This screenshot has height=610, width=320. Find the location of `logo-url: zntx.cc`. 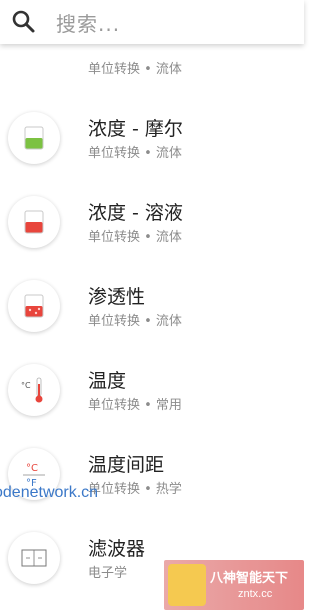

logo-url: zntx.cc is located at coordinates (255, 594).